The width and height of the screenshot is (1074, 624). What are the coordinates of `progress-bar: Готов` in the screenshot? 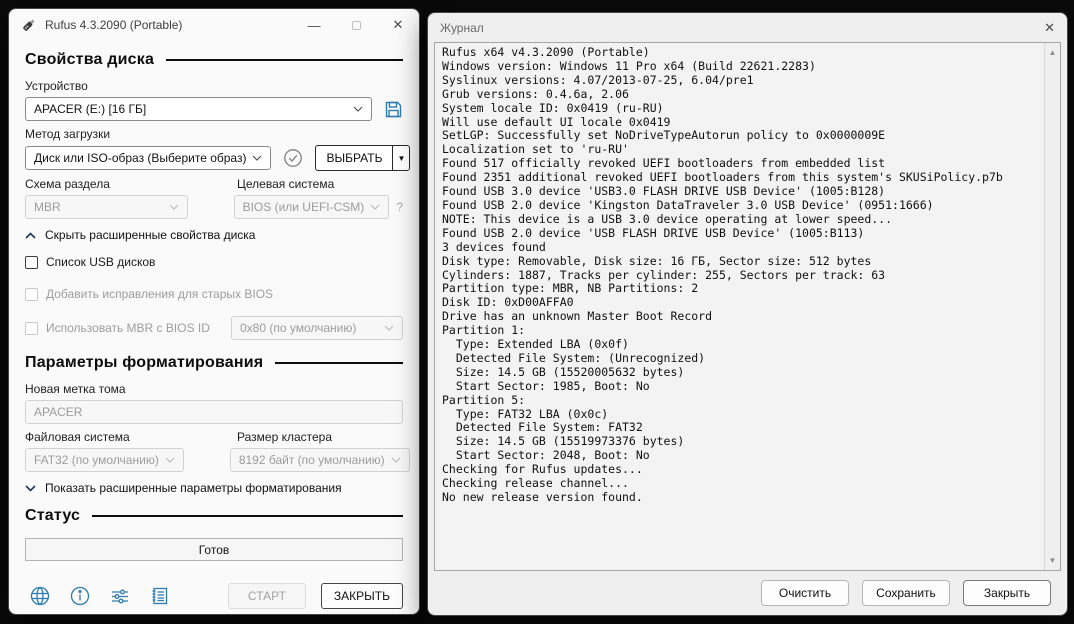 It's located at (214, 549).